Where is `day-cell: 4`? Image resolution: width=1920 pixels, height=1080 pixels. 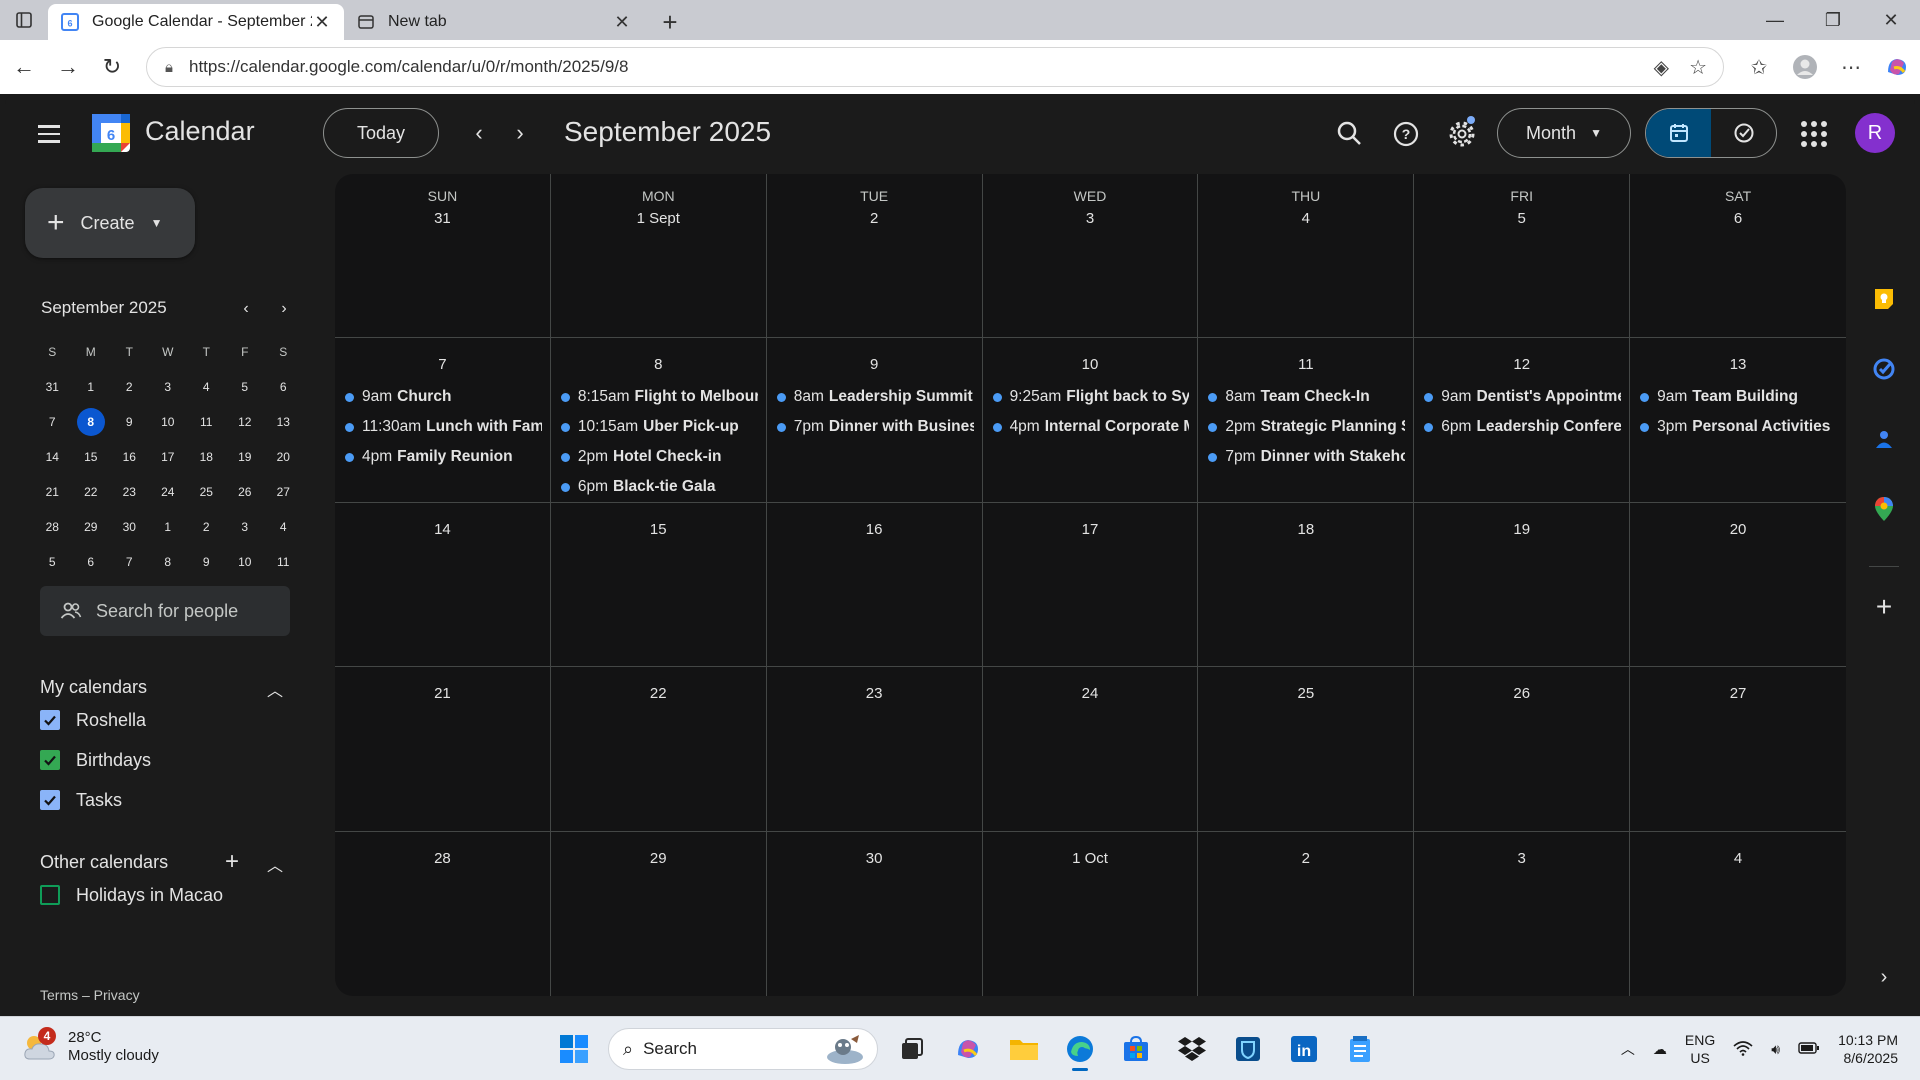 day-cell: 4 is located at coordinates (1738, 914).